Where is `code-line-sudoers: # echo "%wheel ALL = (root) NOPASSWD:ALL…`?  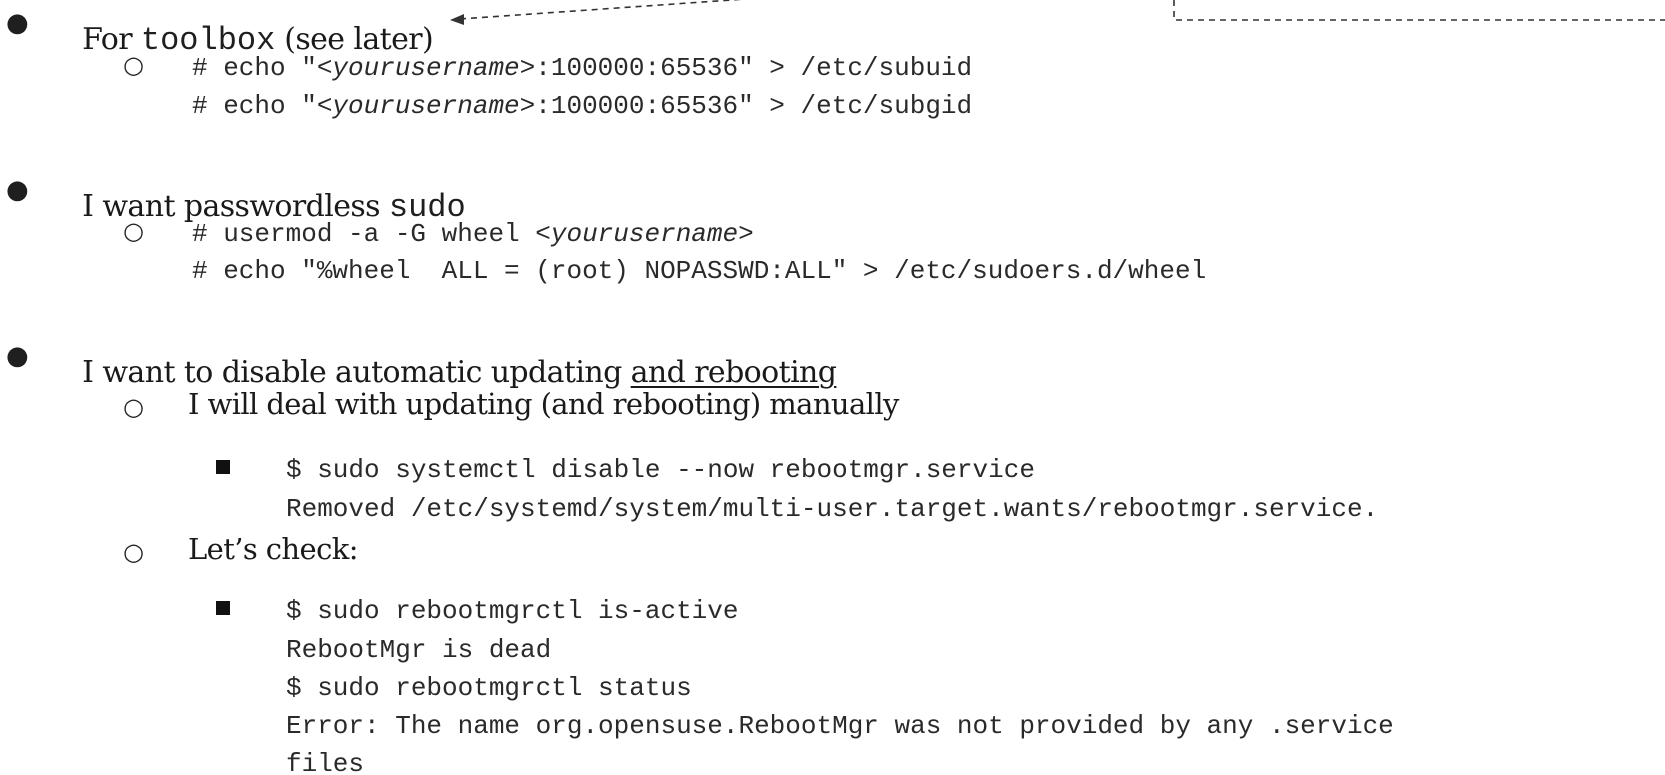 code-line-sudoers: # echo "%wheel ALL = (root) NOPASSWD:ALL… is located at coordinates (699, 271).